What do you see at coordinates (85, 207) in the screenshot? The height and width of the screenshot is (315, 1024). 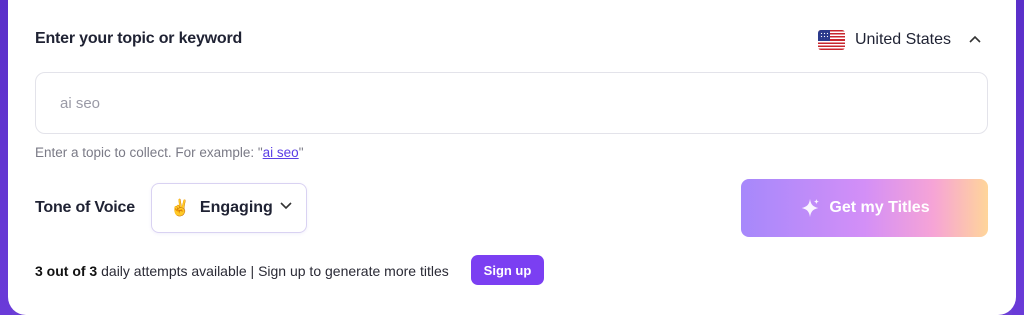 I see `tone-label: Tone of Voice` at bounding box center [85, 207].